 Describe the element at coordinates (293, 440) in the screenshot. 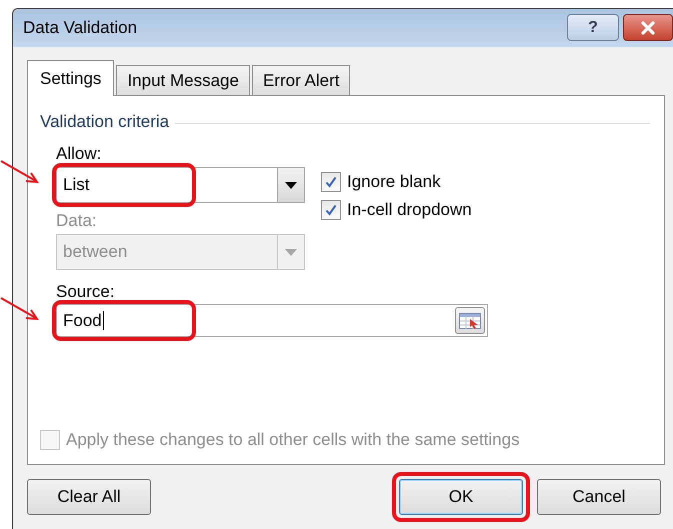

I see `checkbox-label: Apply these changes to all other cells with the same settings` at that location.